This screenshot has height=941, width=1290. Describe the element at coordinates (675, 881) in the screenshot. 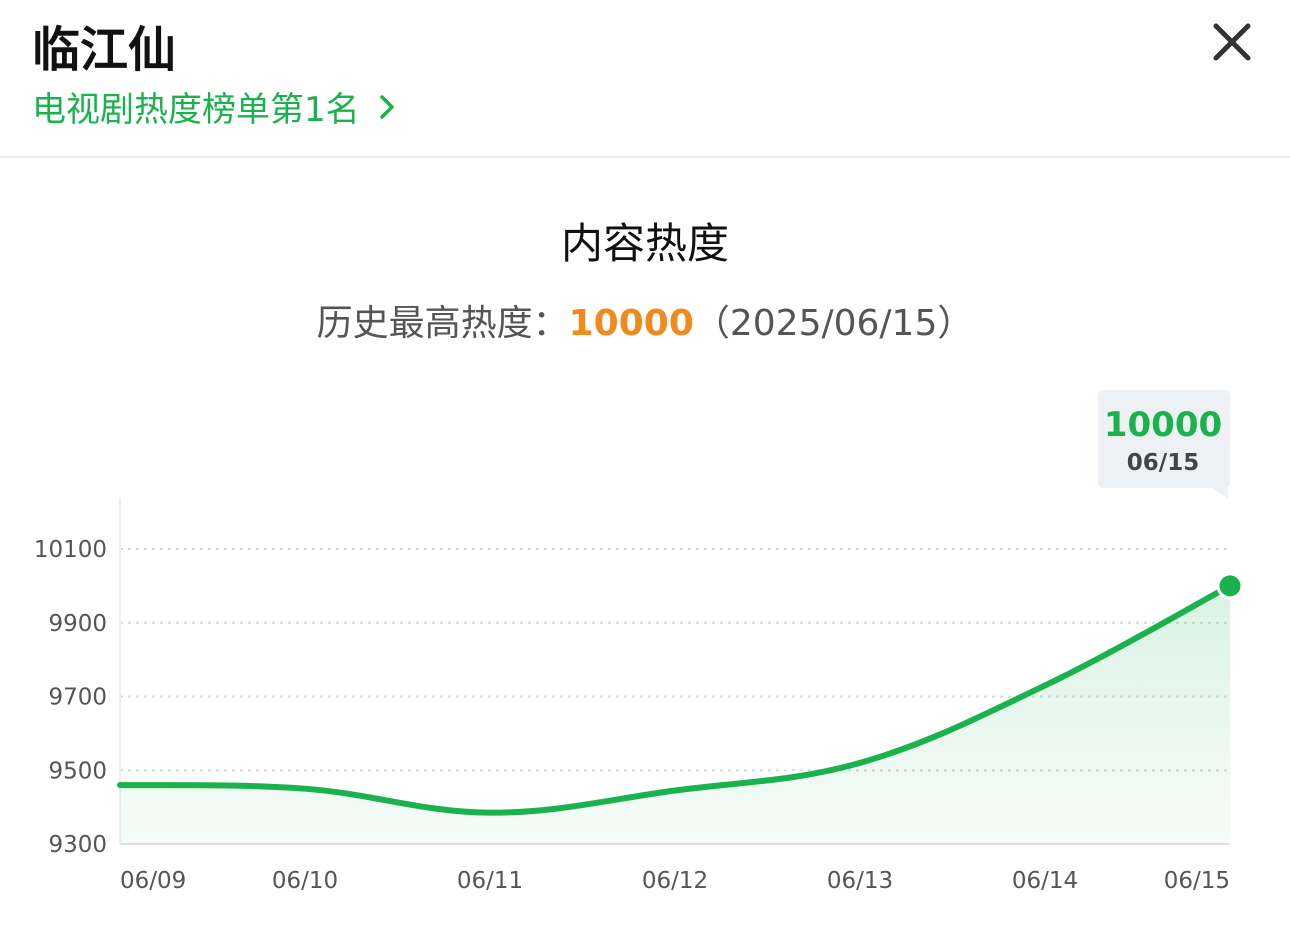

I see `x-tick-label: 06/12` at that location.